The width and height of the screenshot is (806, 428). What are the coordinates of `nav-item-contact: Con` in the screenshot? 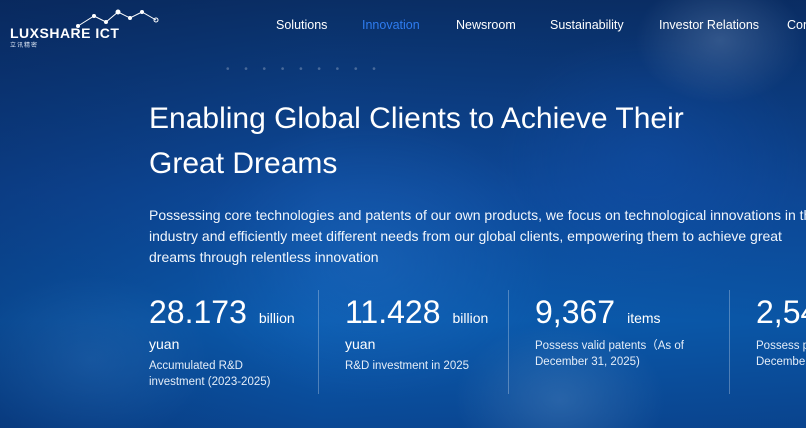 It's located at (796, 25).